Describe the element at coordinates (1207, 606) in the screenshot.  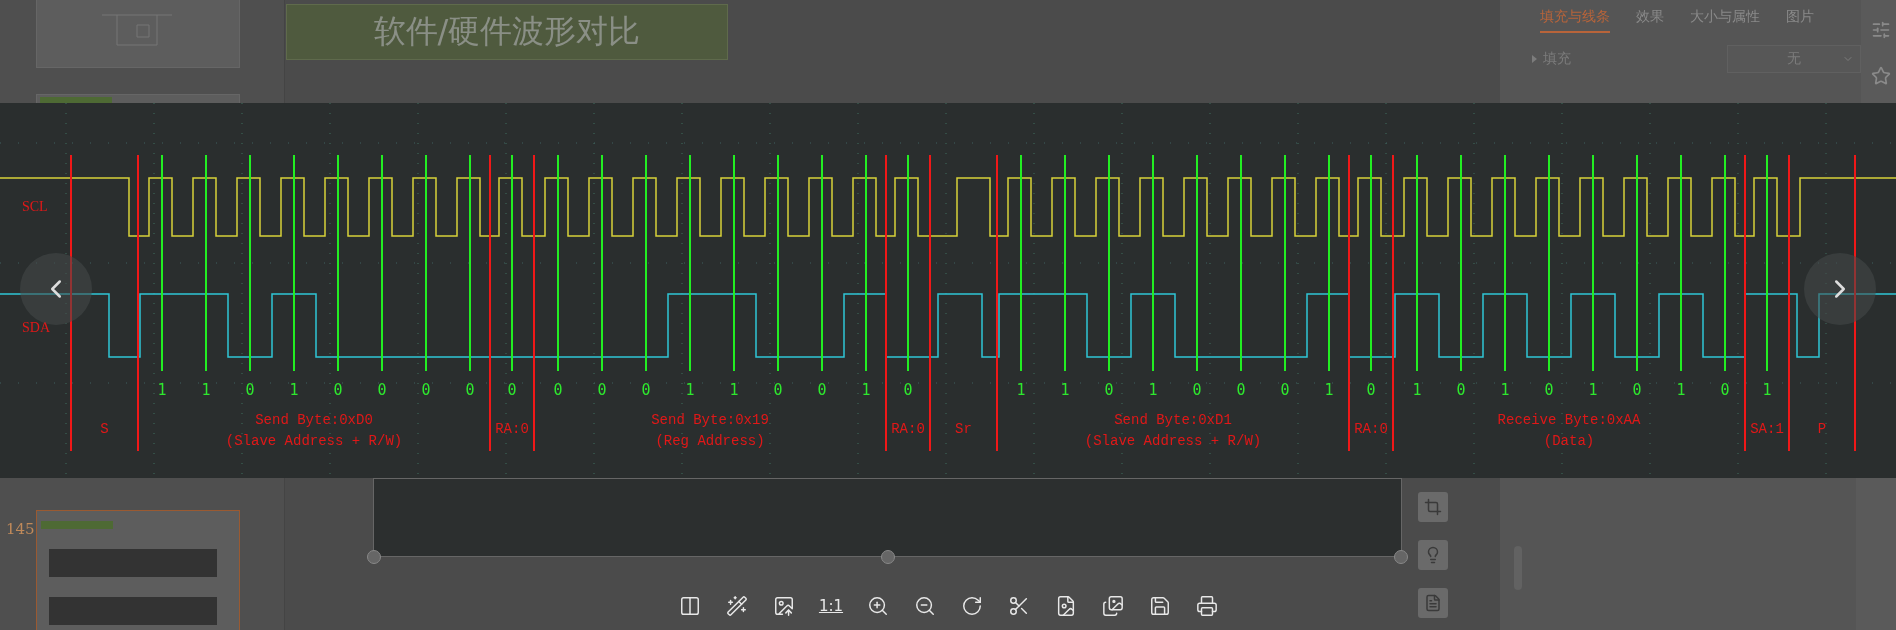
I see `print-icon` at that location.